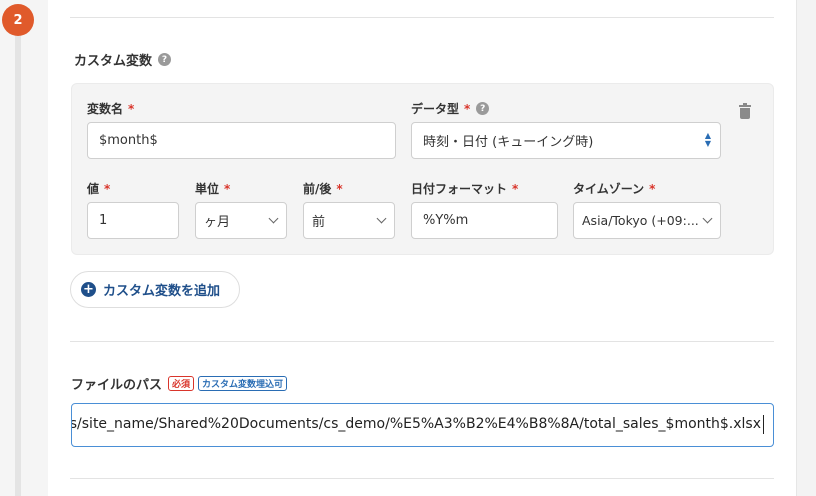  Describe the element at coordinates (113, 61) in the screenshot. I see `custom-vars-title: カスタム変数` at that location.